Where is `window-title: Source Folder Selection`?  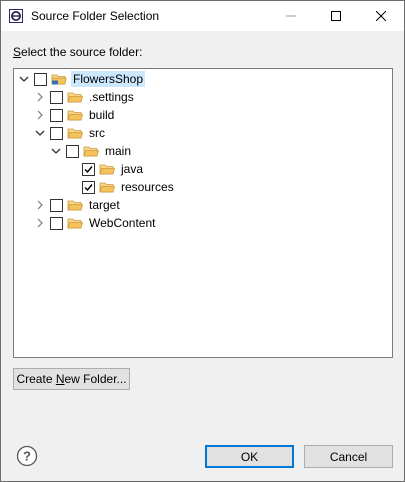 window-title: Source Folder Selection is located at coordinates (95, 16).